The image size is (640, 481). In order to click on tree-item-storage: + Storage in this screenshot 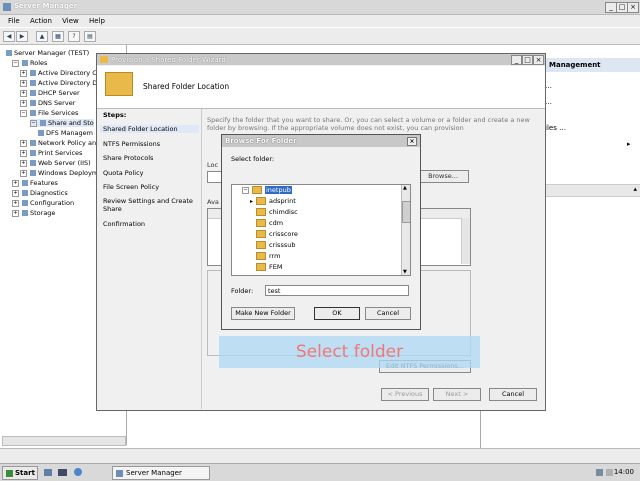, I will do `click(33, 213)`.